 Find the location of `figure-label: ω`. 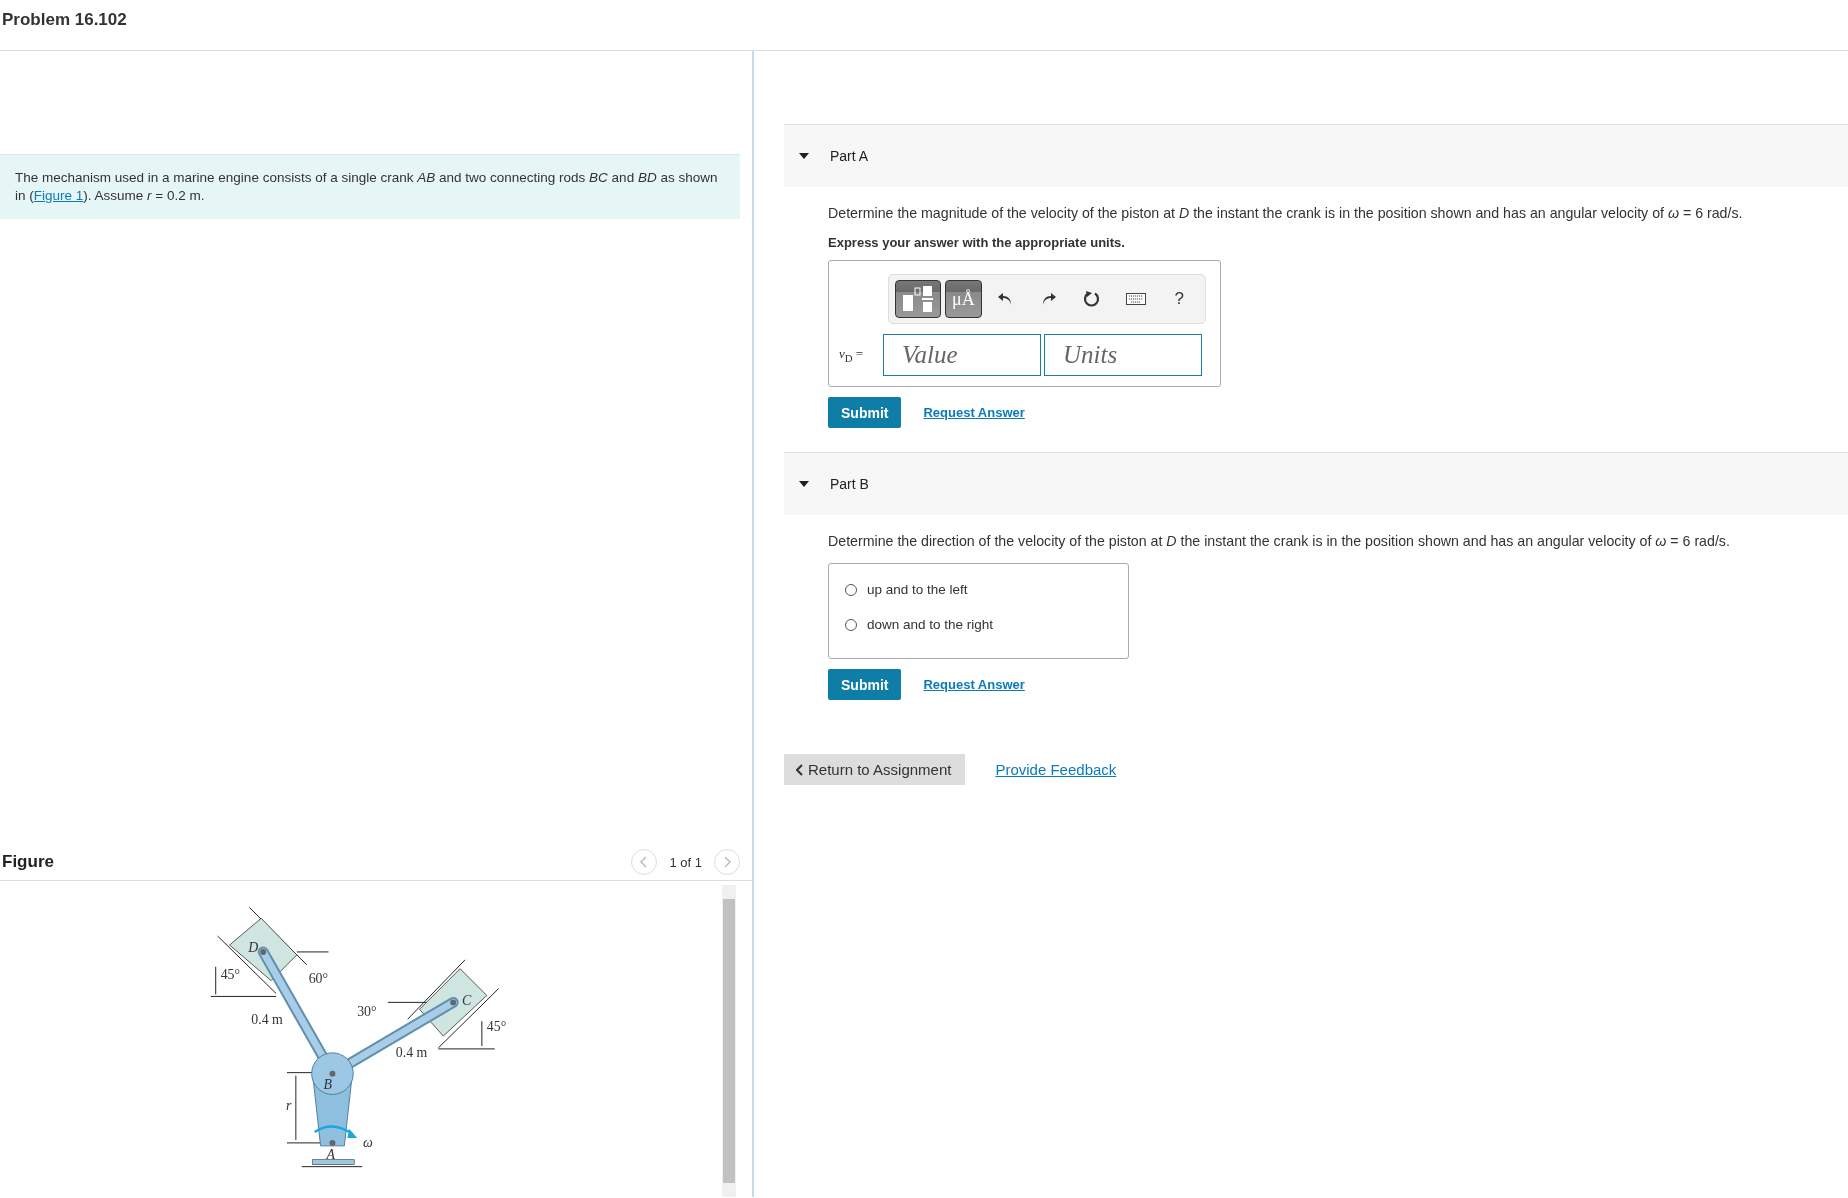

figure-label: ω is located at coordinates (368, 1142).